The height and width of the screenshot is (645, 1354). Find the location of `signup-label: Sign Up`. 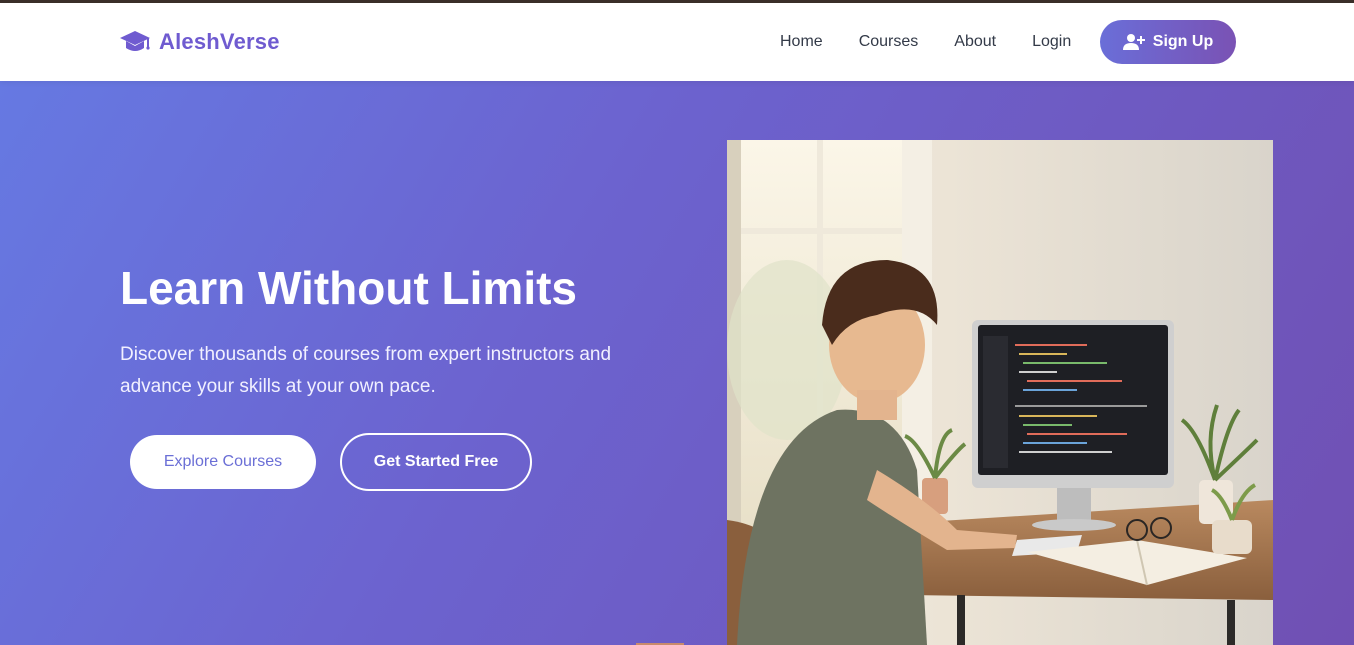

signup-label: Sign Up is located at coordinates (1183, 41).